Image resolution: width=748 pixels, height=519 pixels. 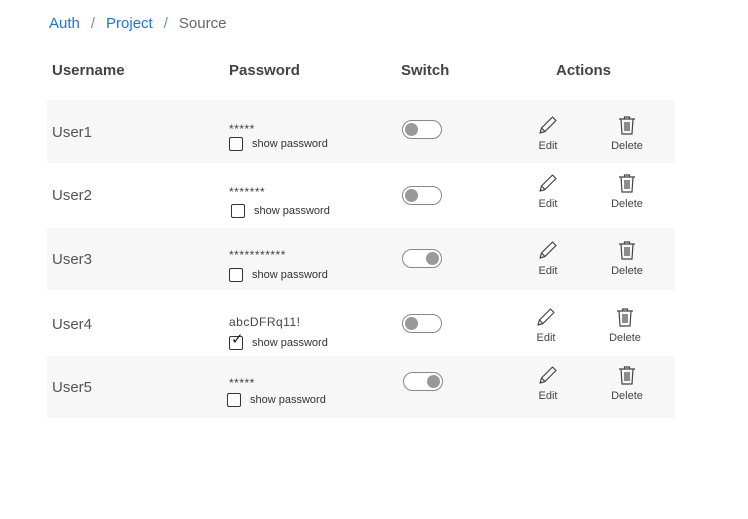 What do you see at coordinates (88, 70) in the screenshot?
I see `column-header-username: Username` at bounding box center [88, 70].